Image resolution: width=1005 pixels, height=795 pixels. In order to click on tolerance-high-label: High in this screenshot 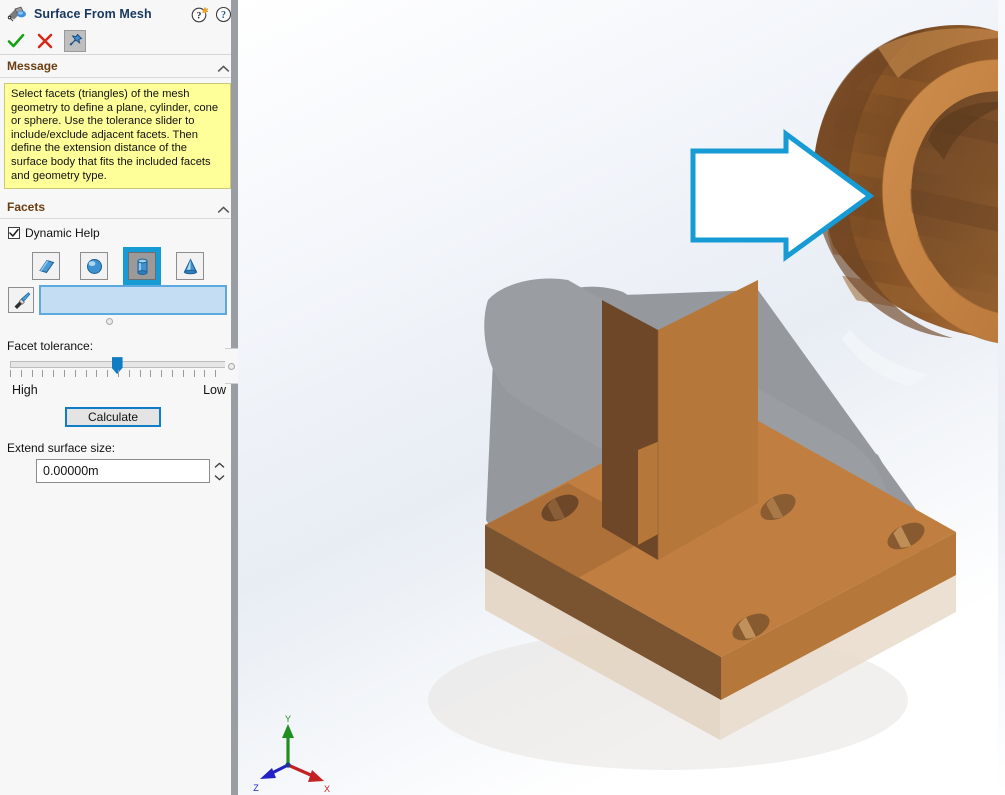, I will do `click(25, 390)`.